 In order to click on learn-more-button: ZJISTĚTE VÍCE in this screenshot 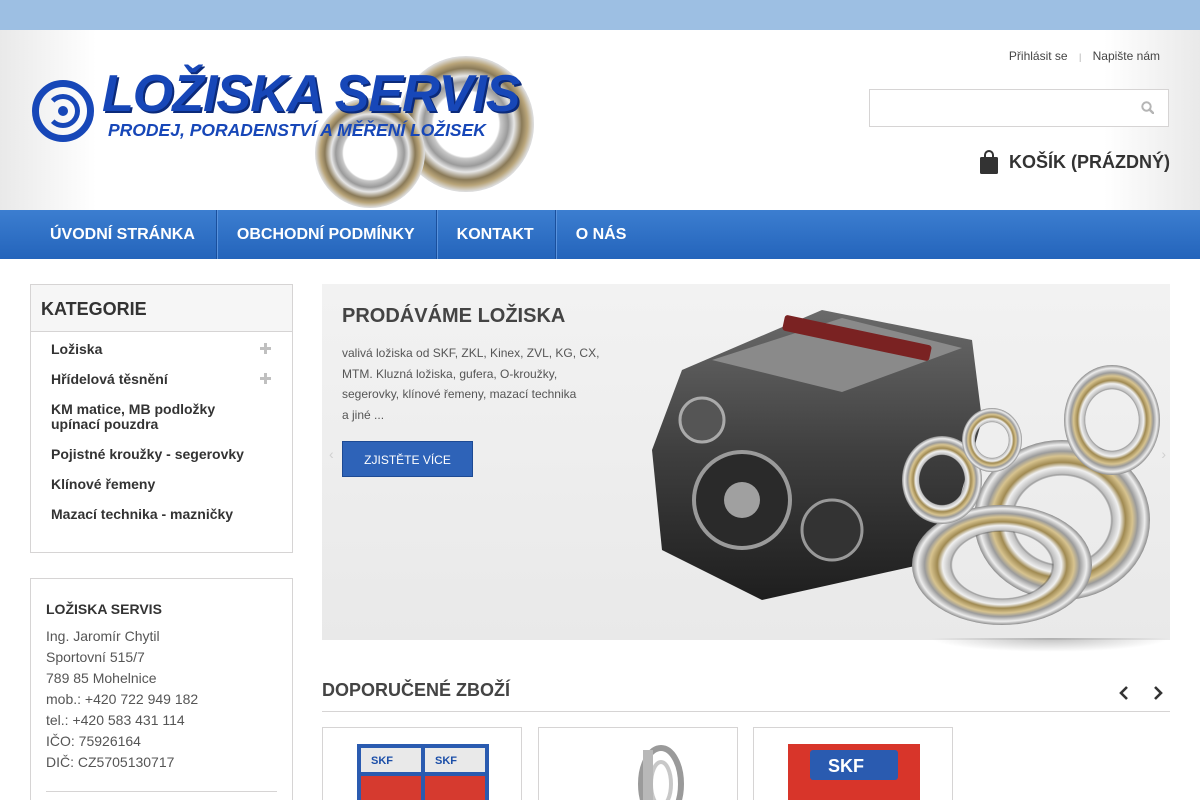, I will do `click(407, 459)`.